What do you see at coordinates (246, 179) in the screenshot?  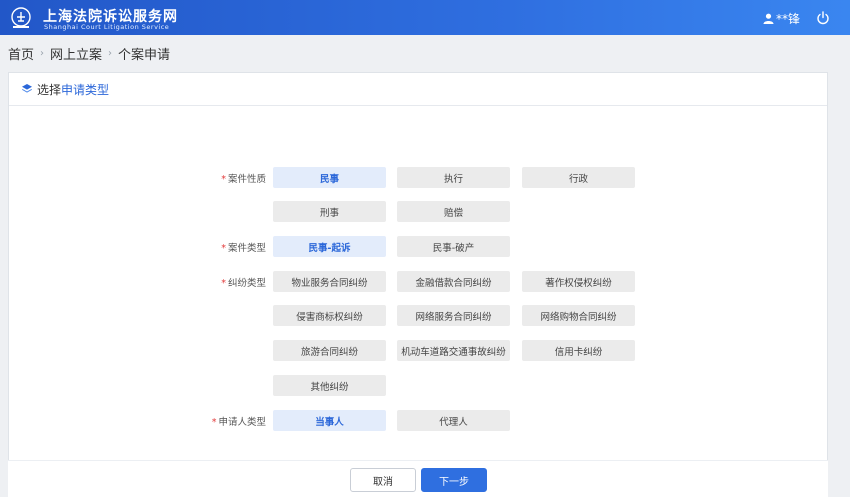 I see `label-text: 案件性质` at bounding box center [246, 179].